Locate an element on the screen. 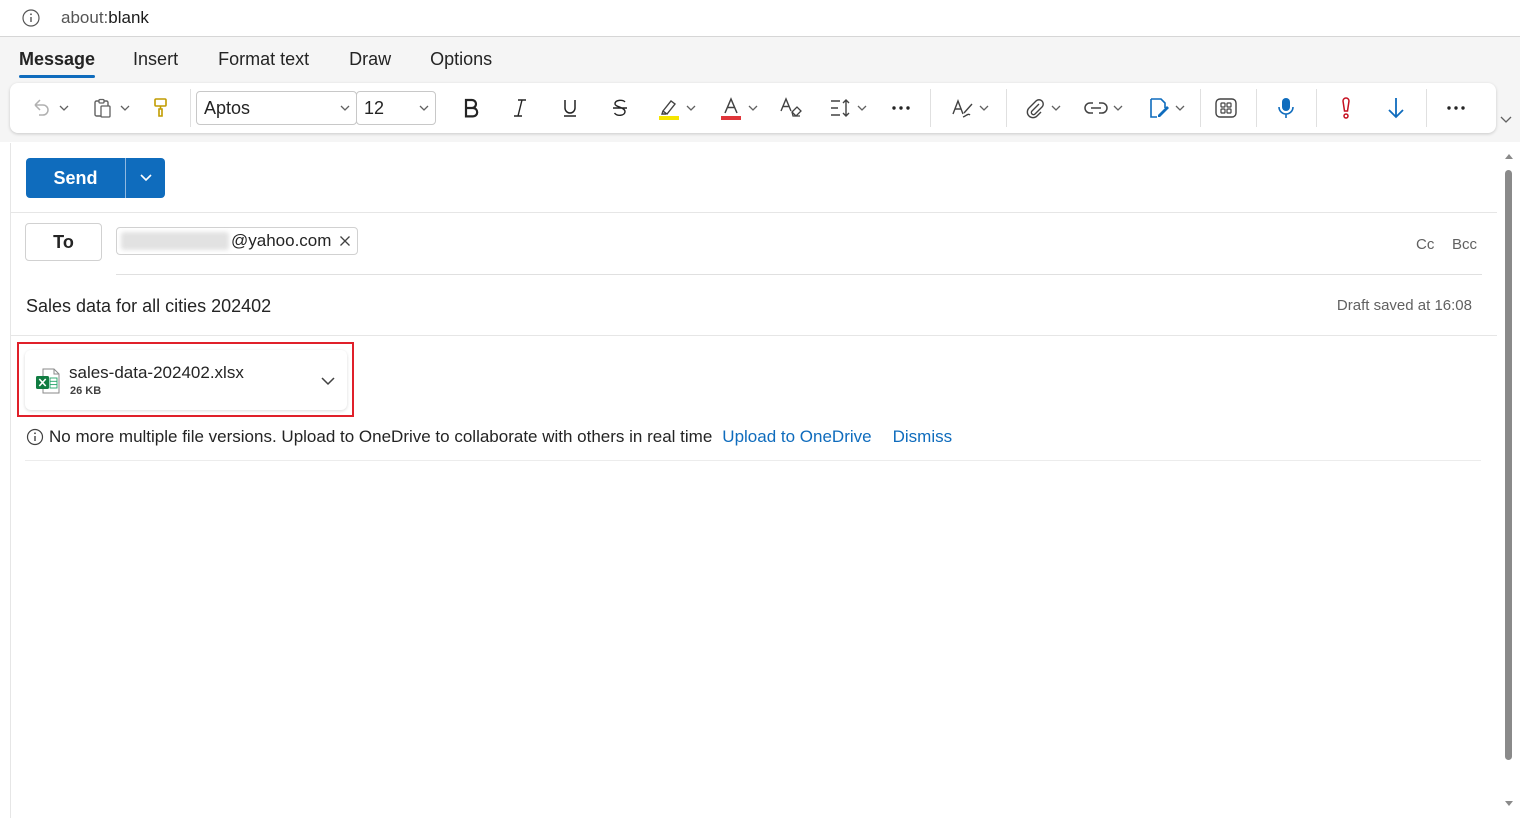 The width and height of the screenshot is (1520, 818). ribbon-toolbar: Aptos 12 is located at coordinates (753, 108).